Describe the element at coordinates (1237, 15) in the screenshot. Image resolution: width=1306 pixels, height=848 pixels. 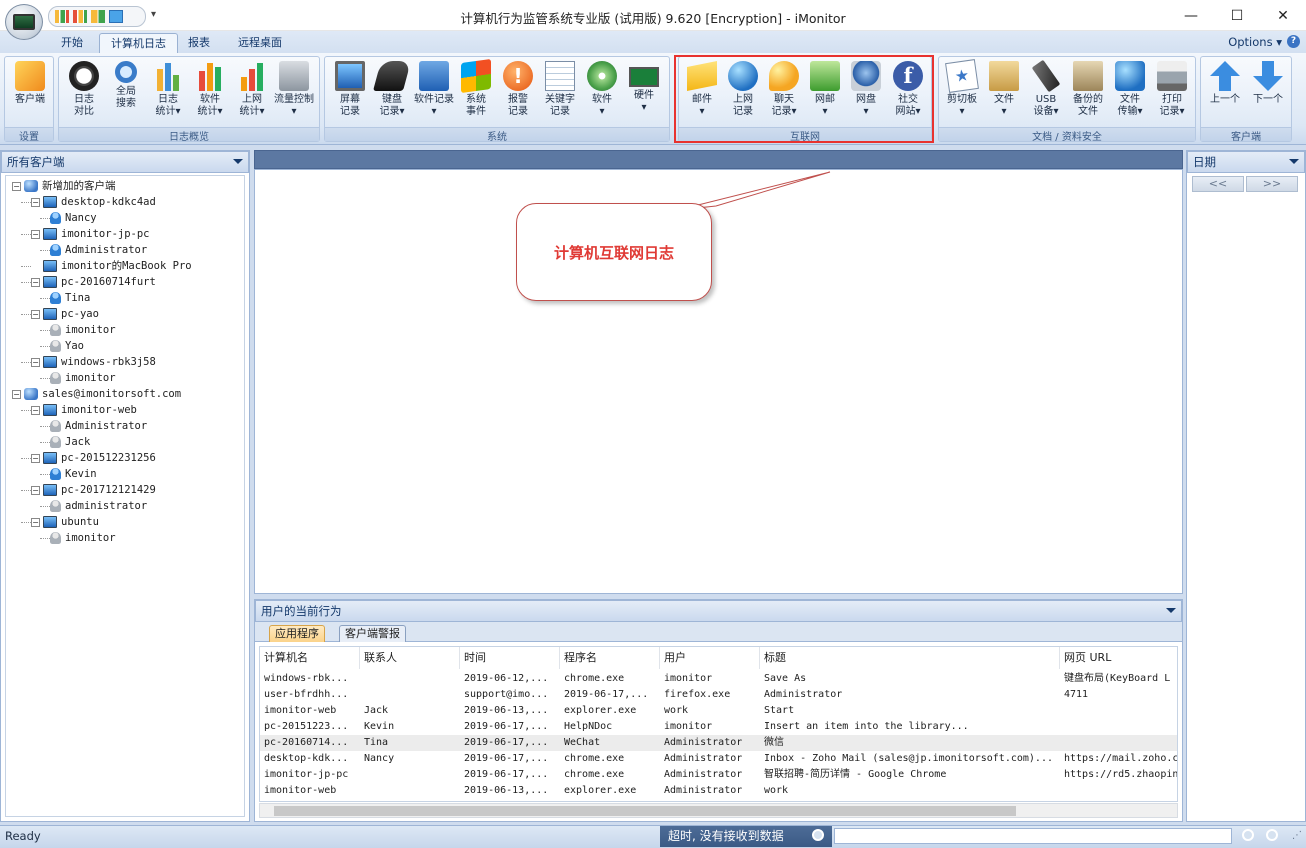
I see `maximize-button: ☐` at that location.